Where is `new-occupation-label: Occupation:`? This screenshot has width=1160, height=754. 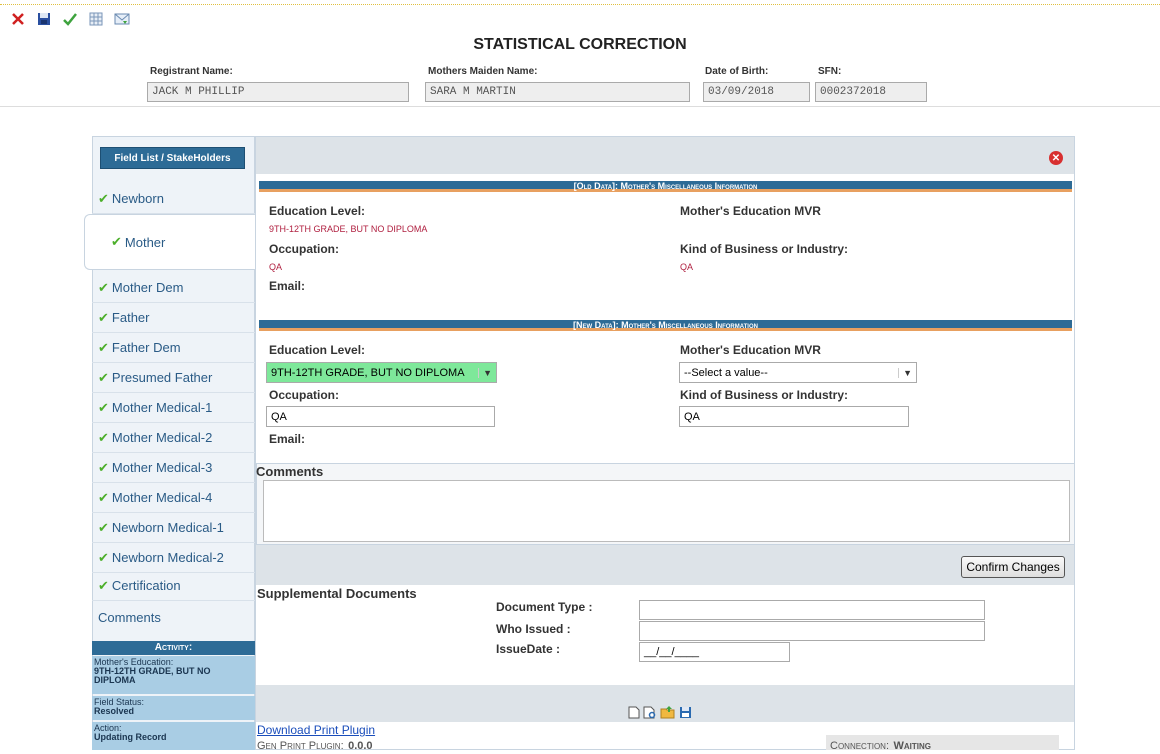 new-occupation-label: Occupation: is located at coordinates (304, 395).